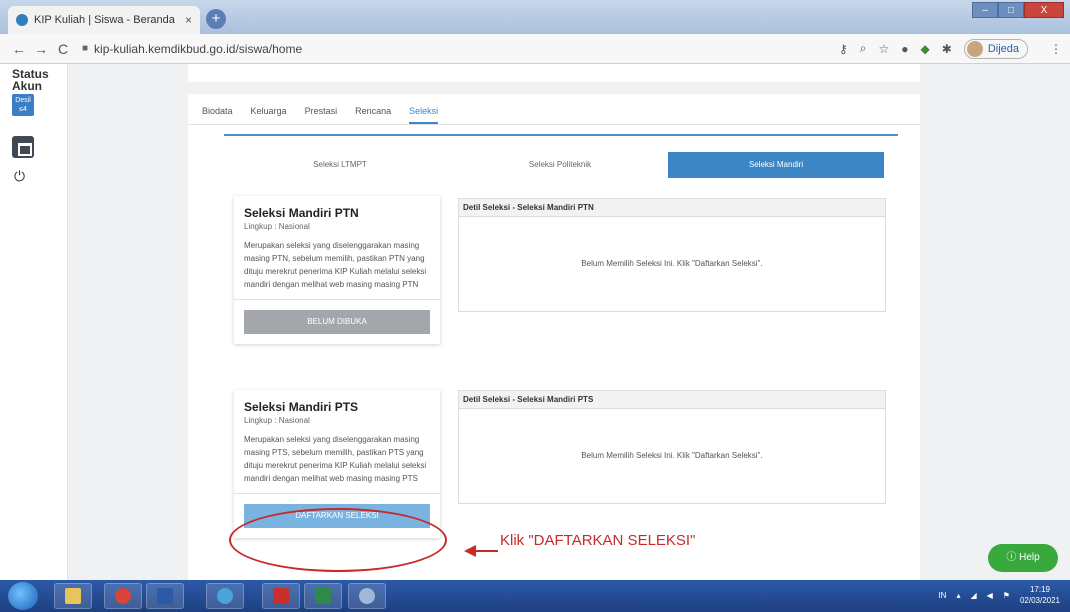 Image resolution: width=1070 pixels, height=612 pixels. Describe the element at coordinates (1044, 10) in the screenshot. I see `close-window-button: X` at that location.